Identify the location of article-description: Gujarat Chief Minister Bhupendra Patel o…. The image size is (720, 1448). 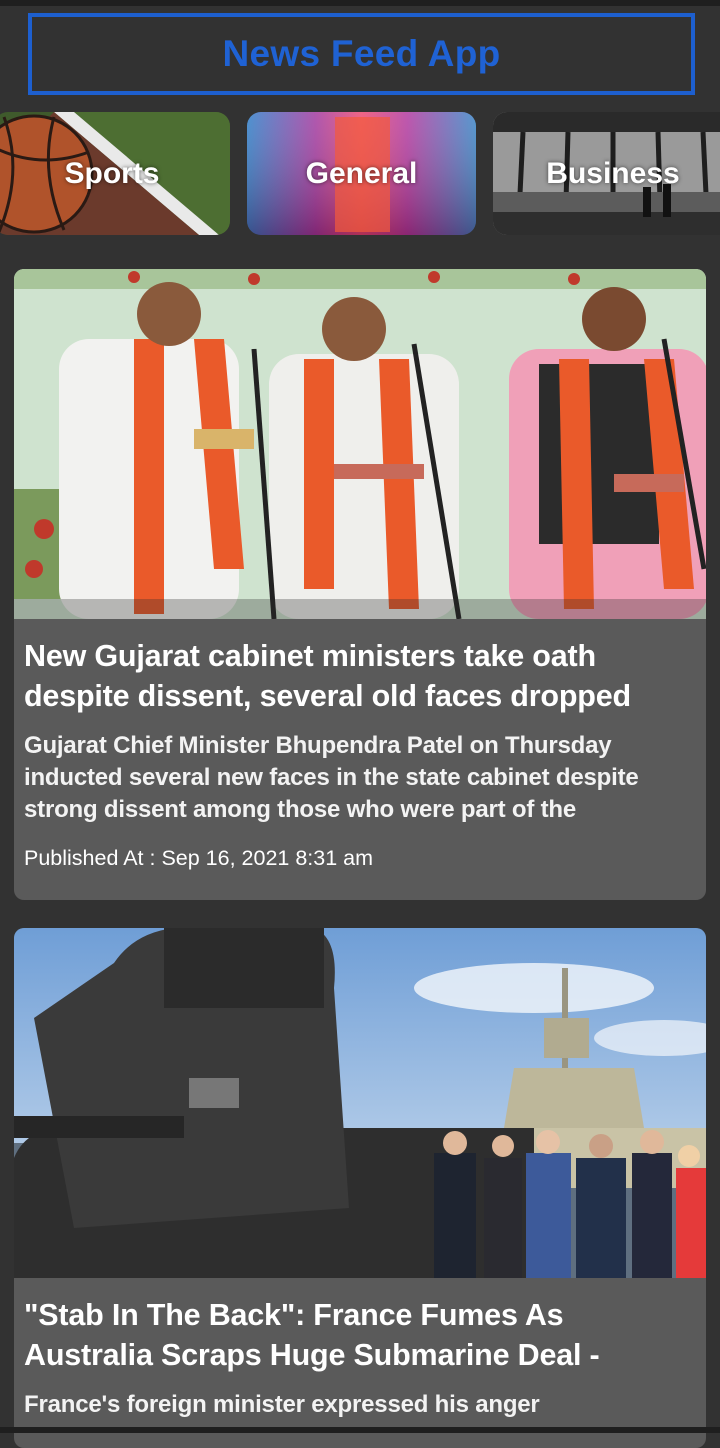
(331, 777).